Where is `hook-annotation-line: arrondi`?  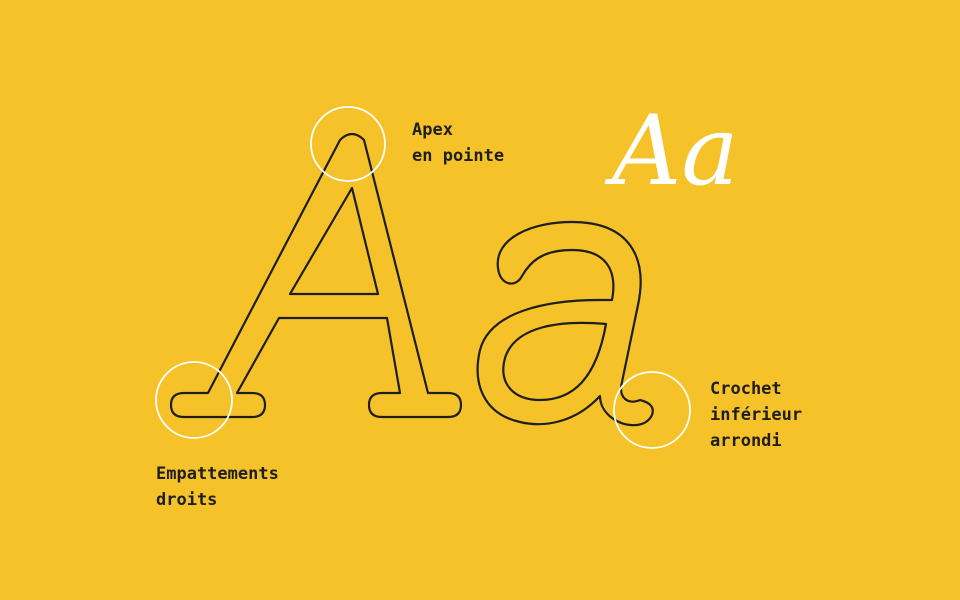
hook-annotation-line: arrondi is located at coordinates (746, 441).